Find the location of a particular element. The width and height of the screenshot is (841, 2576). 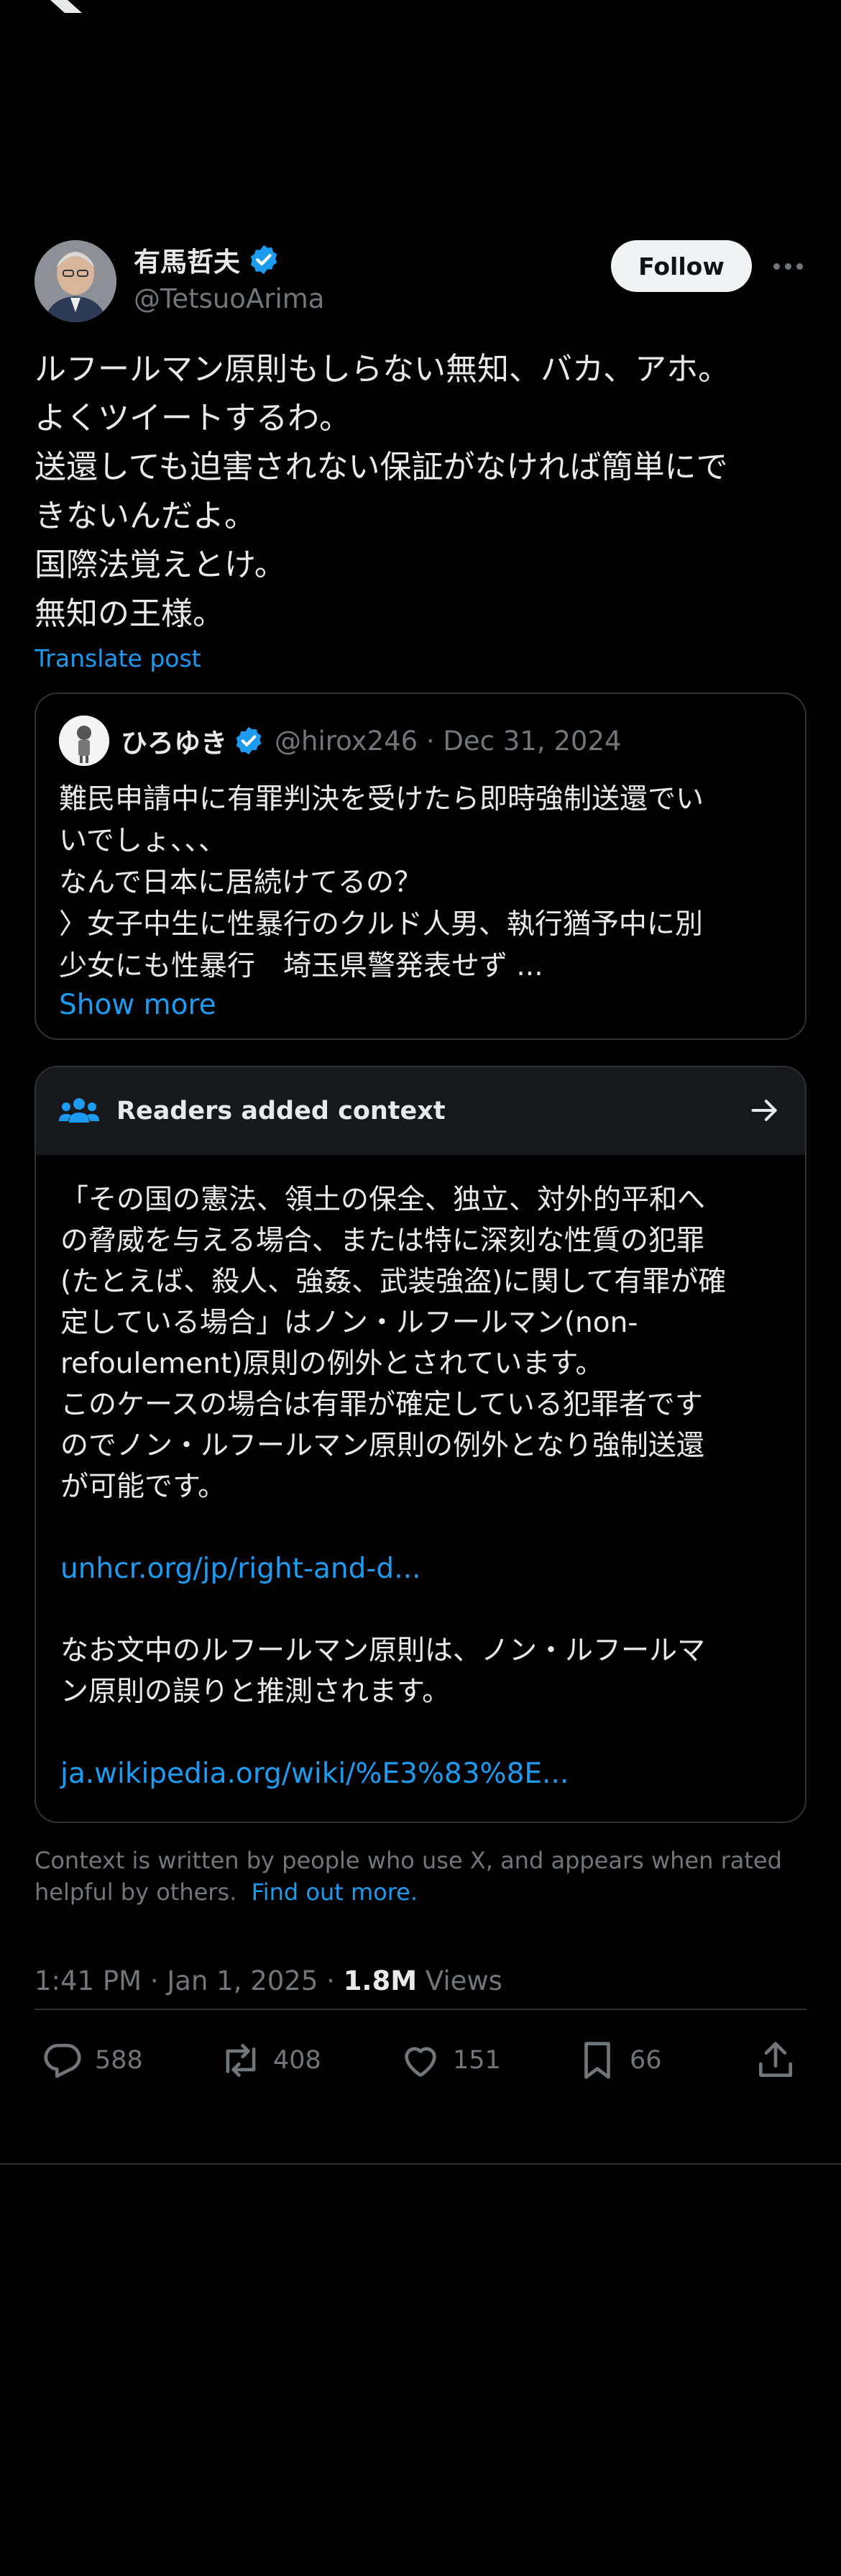

timestamp: 1:41 PM · Jan 1, 2025 · is located at coordinates (190, 1981).